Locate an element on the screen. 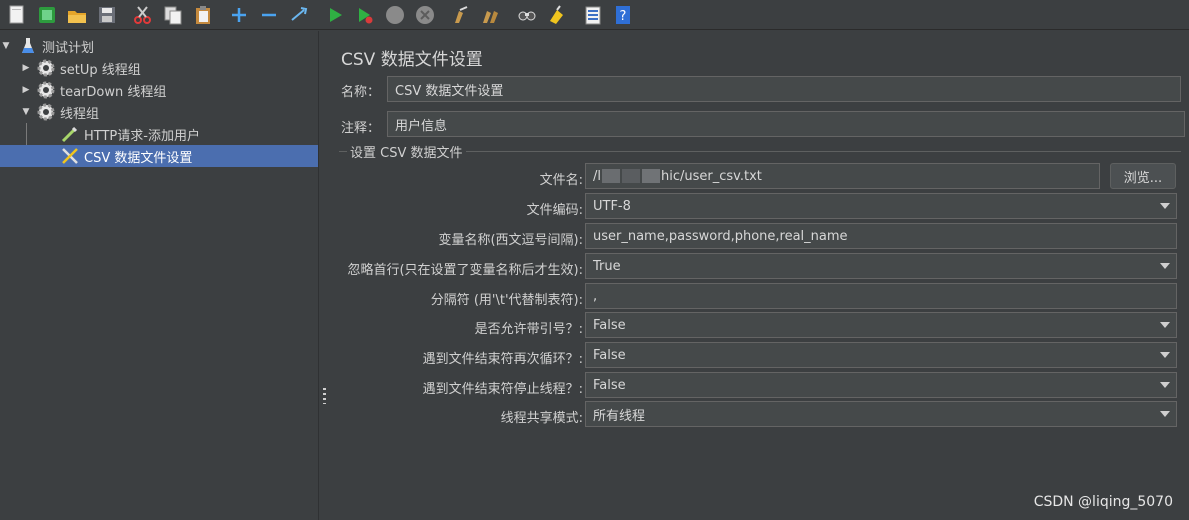 The width and height of the screenshot is (1189, 520). stop-thread-on-eof-label: 遇到文件结束符停止线程？: is located at coordinates (502, 389).